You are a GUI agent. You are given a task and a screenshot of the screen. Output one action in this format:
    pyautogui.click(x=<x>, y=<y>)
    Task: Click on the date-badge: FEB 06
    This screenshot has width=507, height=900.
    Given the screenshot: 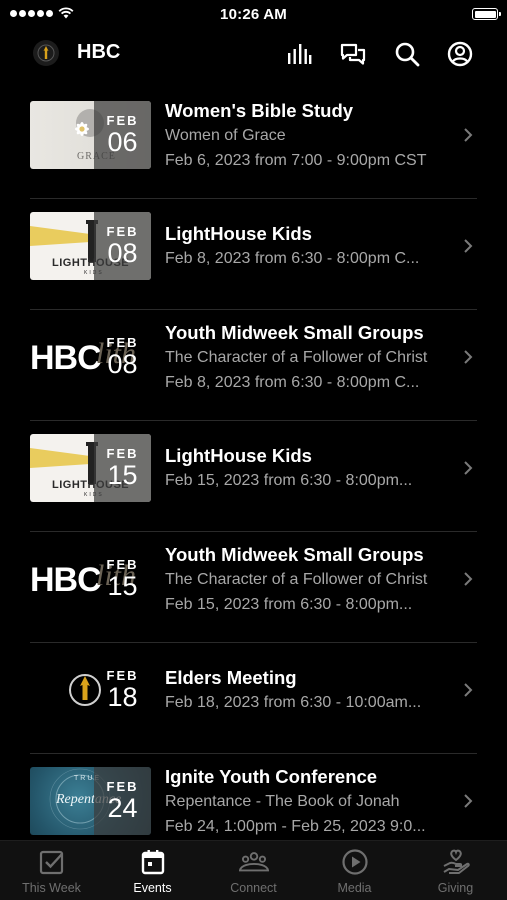 What is the action you would take?
    pyautogui.click(x=122, y=135)
    